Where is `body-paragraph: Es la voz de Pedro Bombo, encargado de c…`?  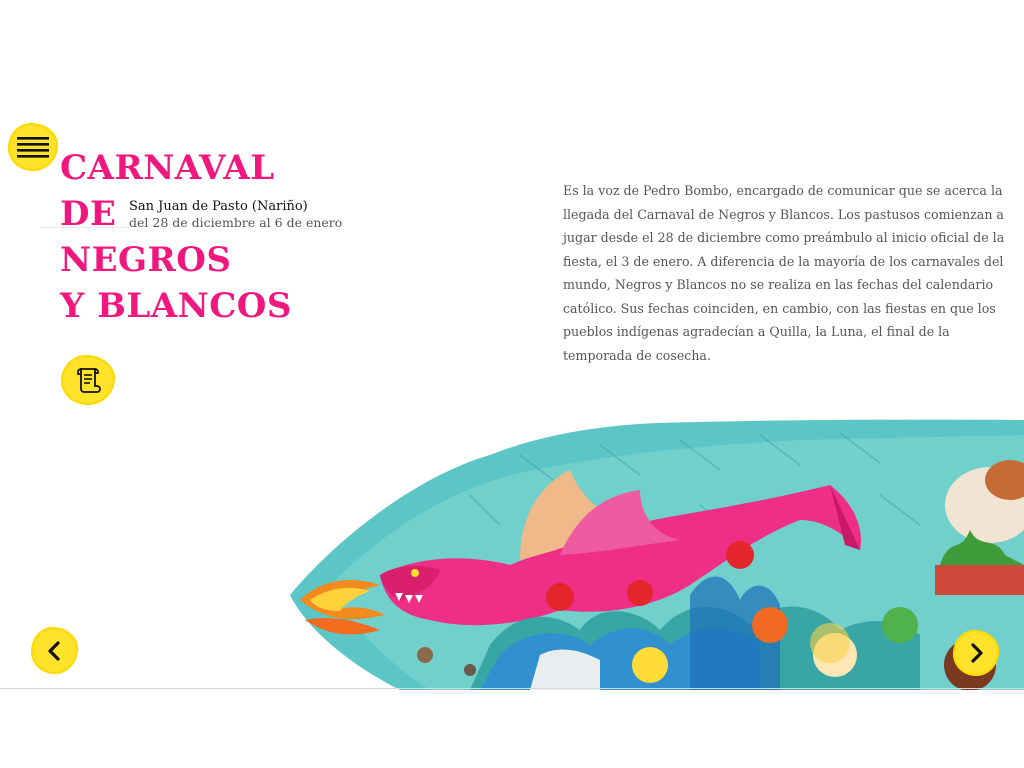 body-paragraph: Es la voz de Pedro Bombo, encargado de c… is located at coordinates (784, 273).